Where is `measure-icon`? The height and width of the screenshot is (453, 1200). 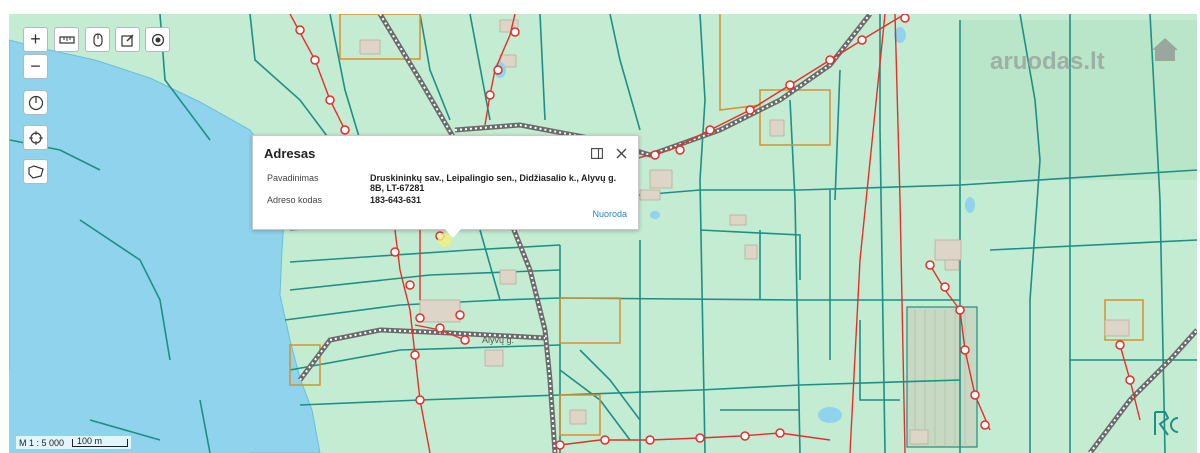 measure-icon is located at coordinates (66, 39).